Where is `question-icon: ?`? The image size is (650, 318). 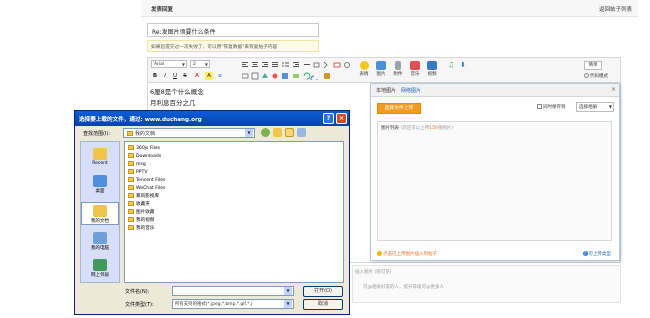 question-icon: ? is located at coordinates (585, 253).